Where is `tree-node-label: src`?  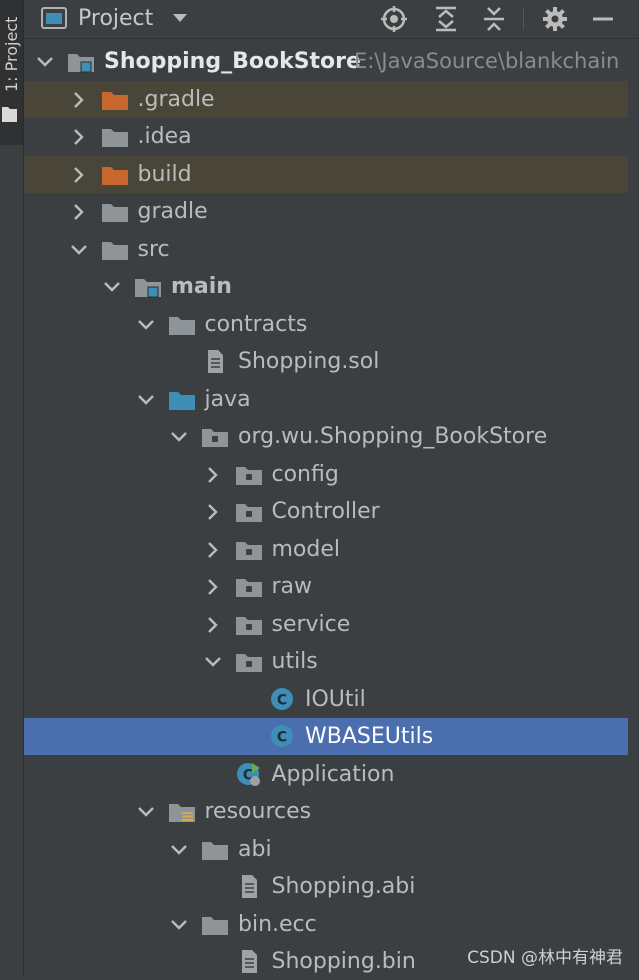 tree-node-label: src is located at coordinates (153, 249).